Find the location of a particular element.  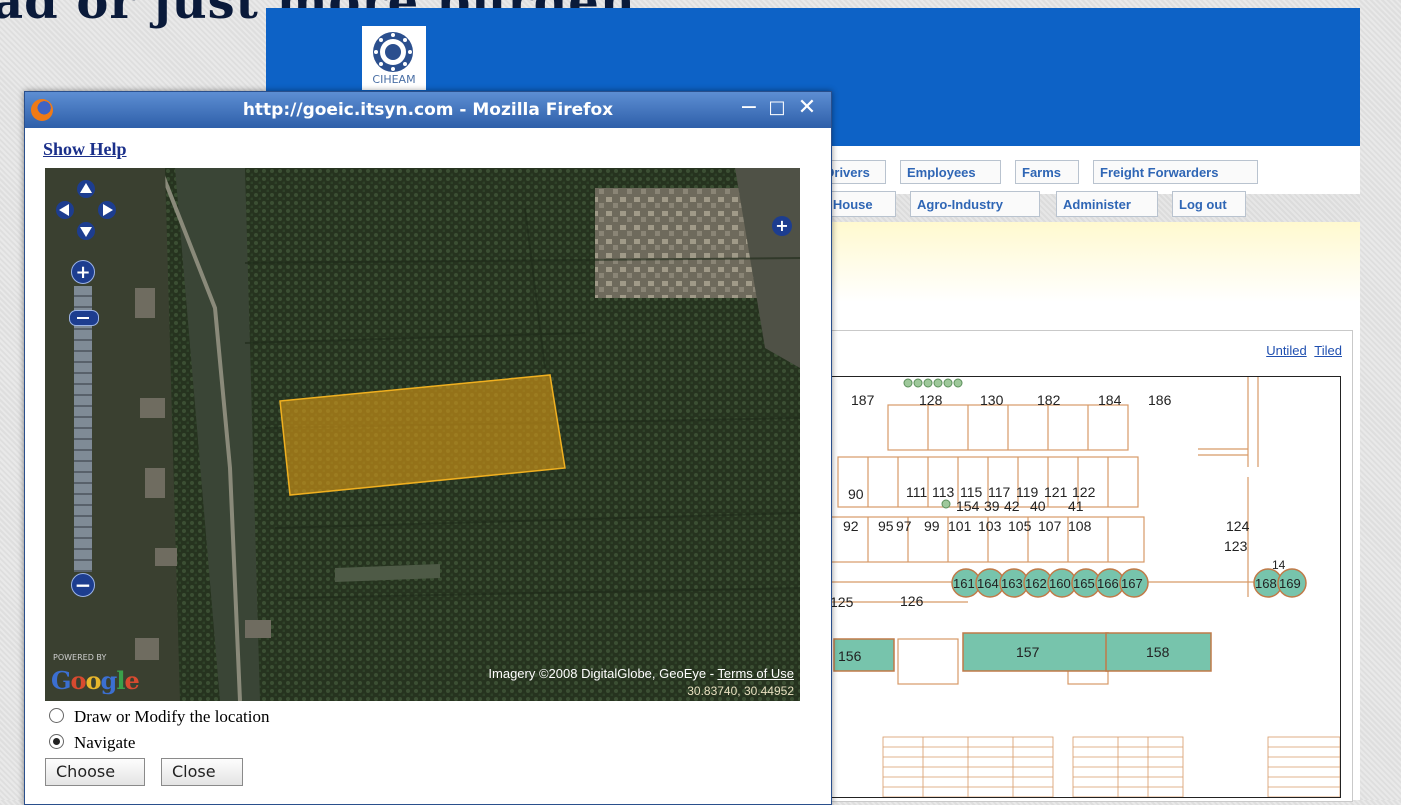

plan-label: 165 is located at coordinates (1084, 583).